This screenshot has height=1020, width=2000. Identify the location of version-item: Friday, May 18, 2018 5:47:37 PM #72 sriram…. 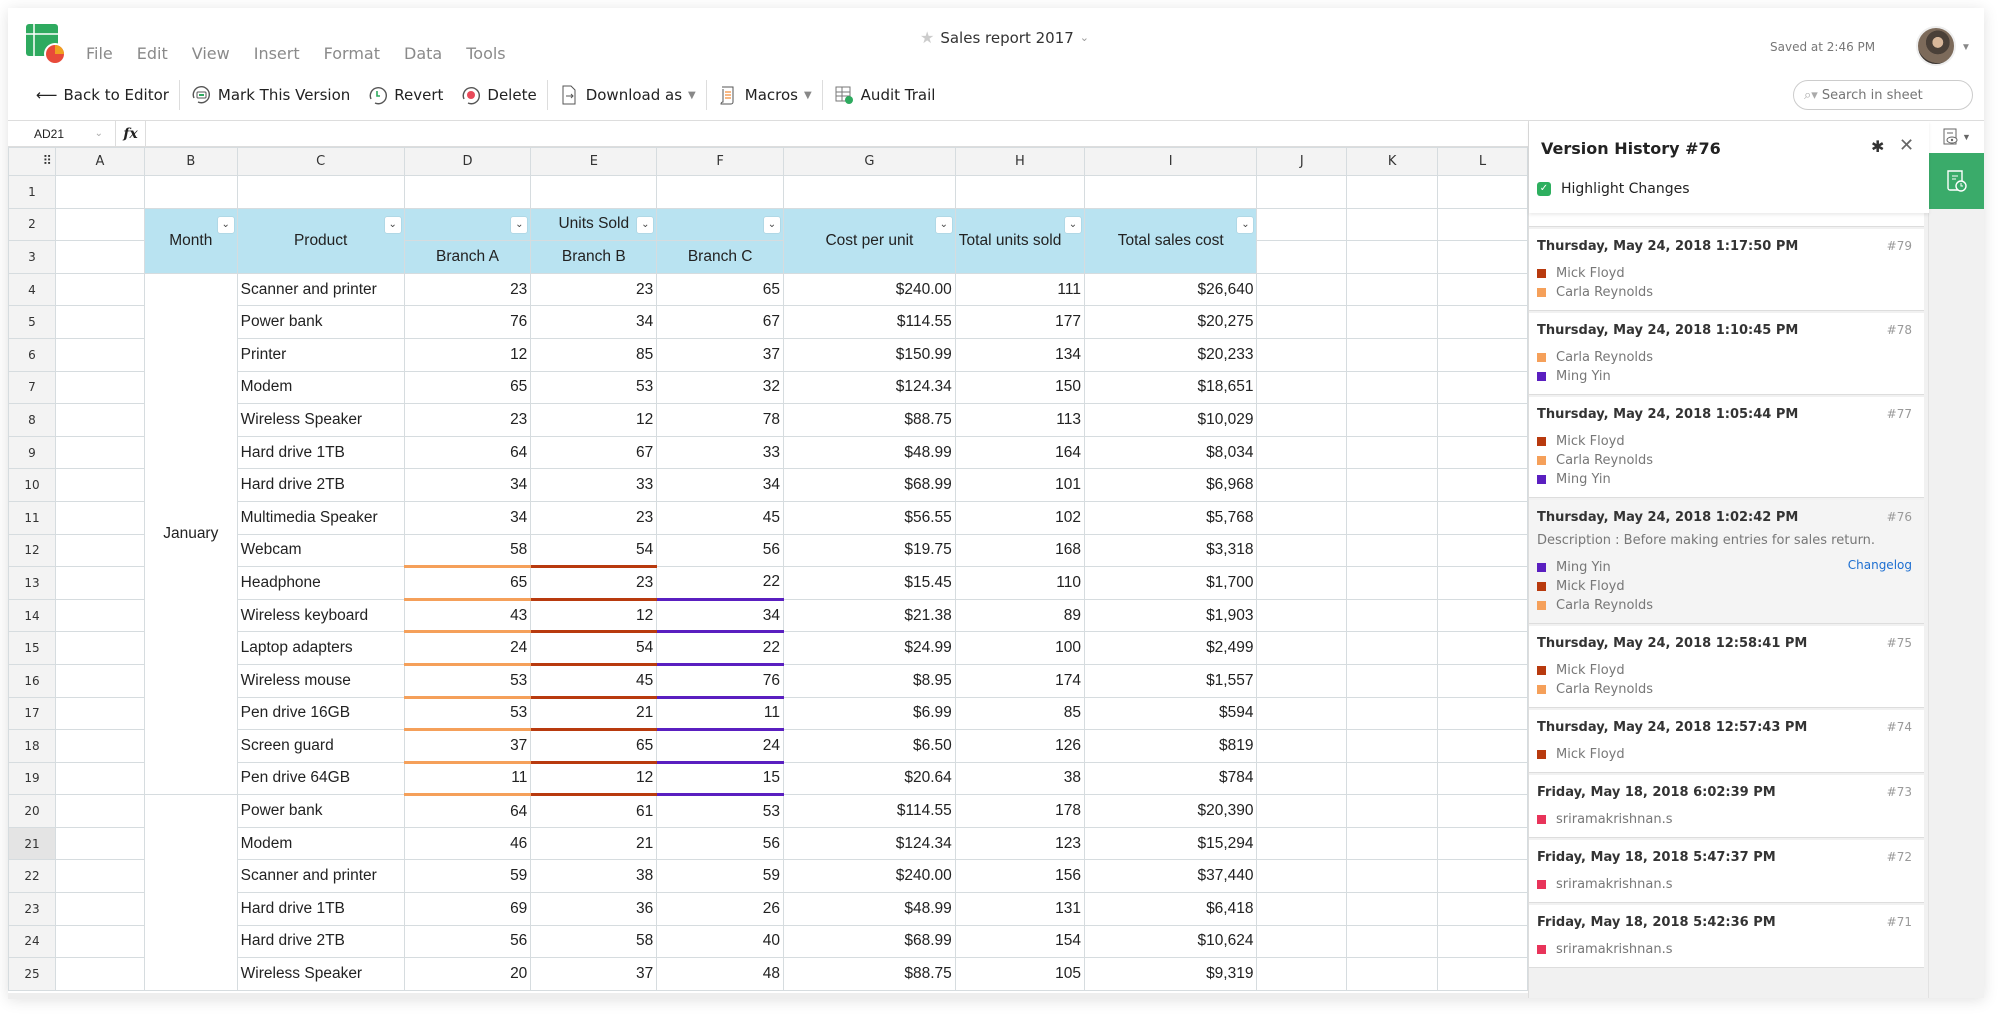
(1726, 871).